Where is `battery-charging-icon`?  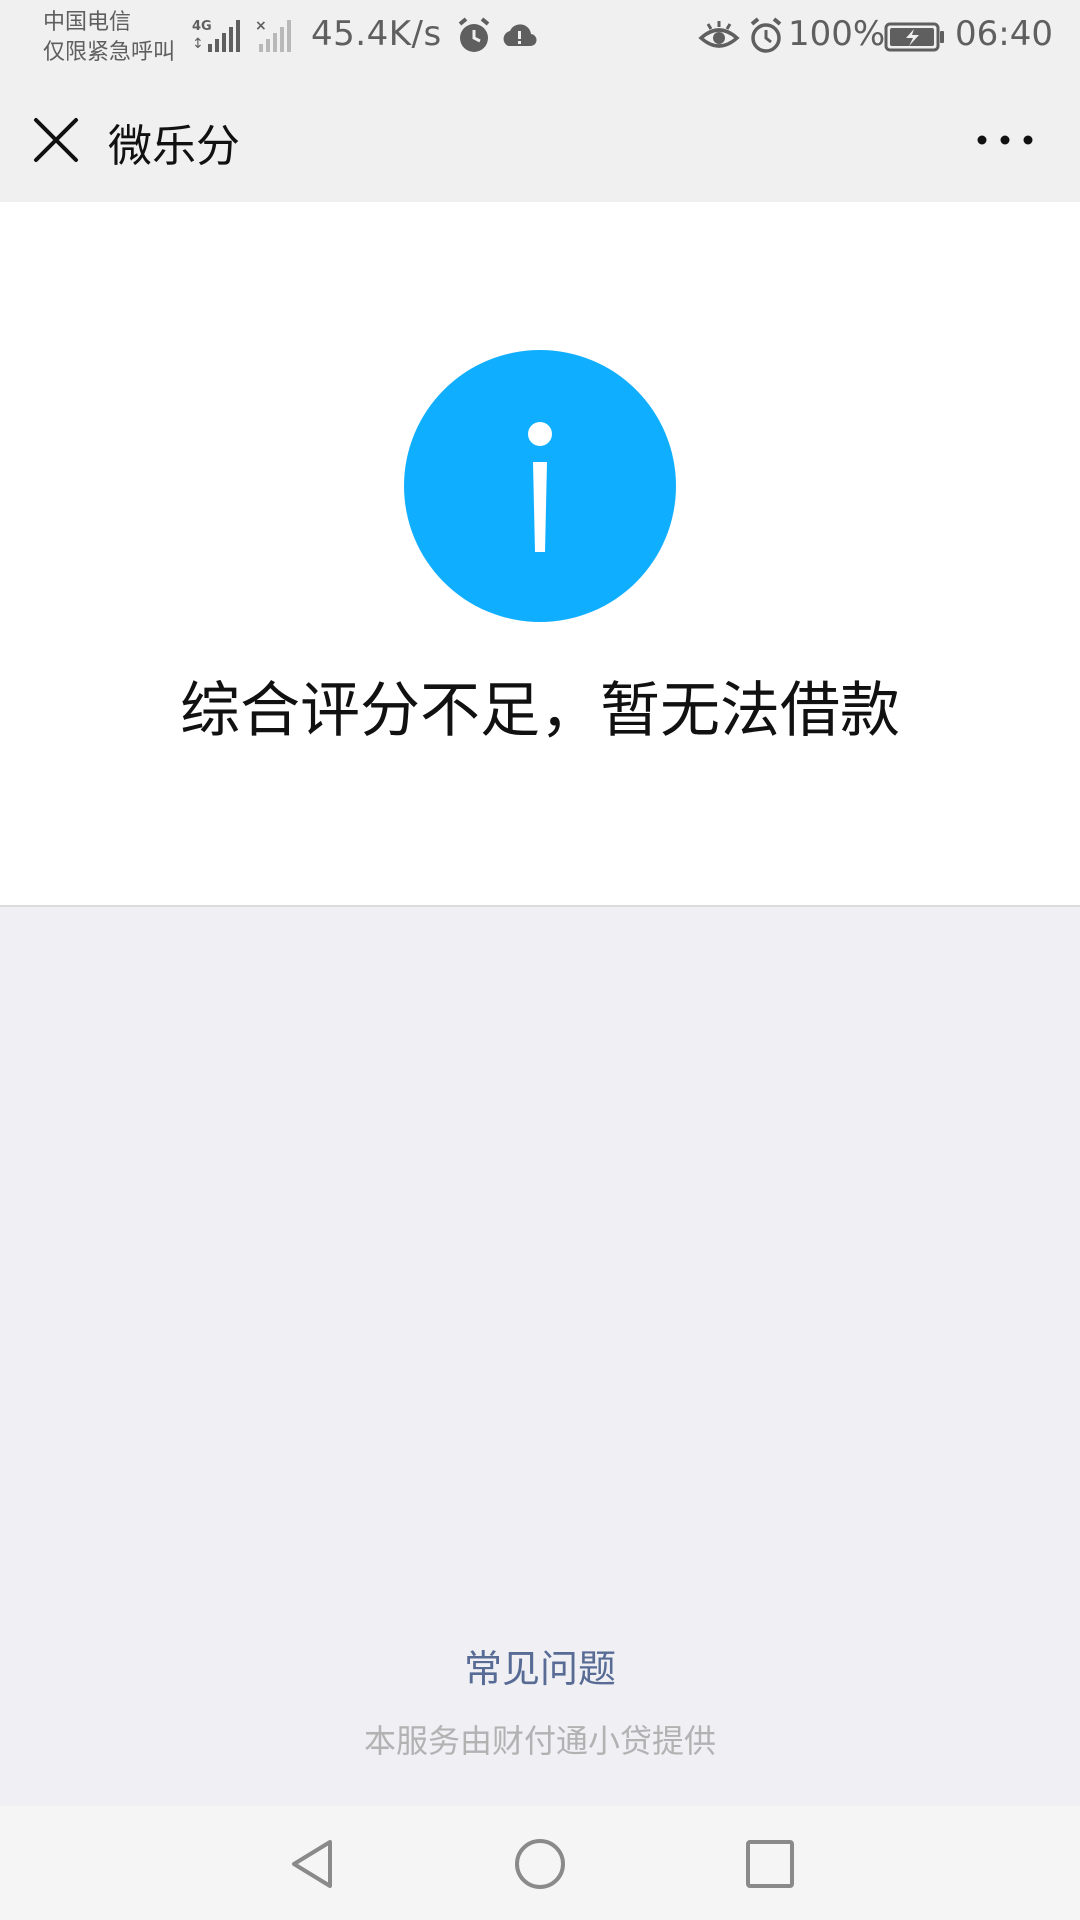
battery-charging-icon is located at coordinates (914, 37).